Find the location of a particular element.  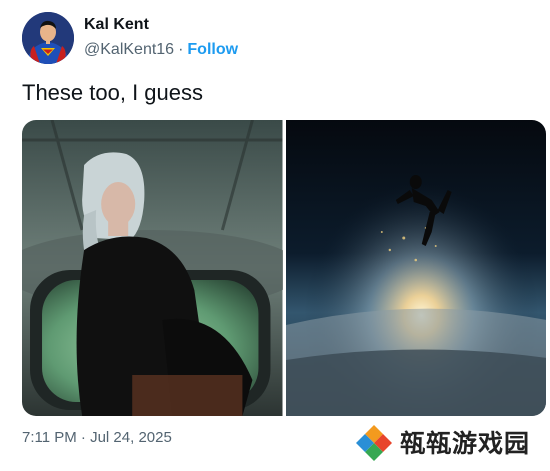

diamond-logo-icon is located at coordinates (374, 443).